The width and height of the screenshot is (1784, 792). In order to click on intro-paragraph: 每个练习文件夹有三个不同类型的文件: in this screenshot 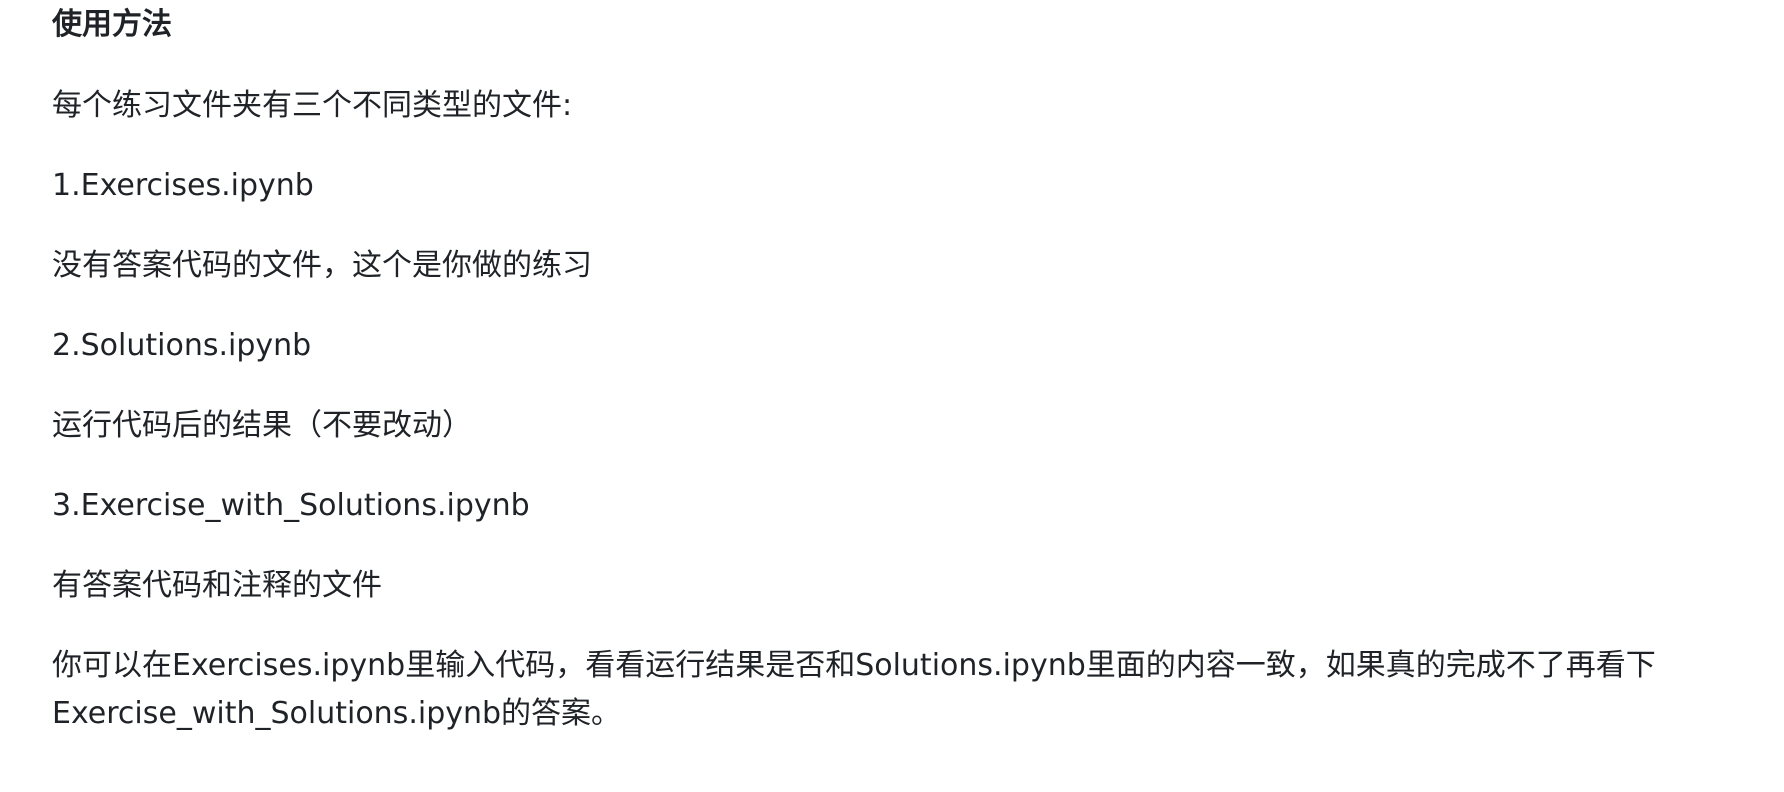, I will do `click(312, 105)`.